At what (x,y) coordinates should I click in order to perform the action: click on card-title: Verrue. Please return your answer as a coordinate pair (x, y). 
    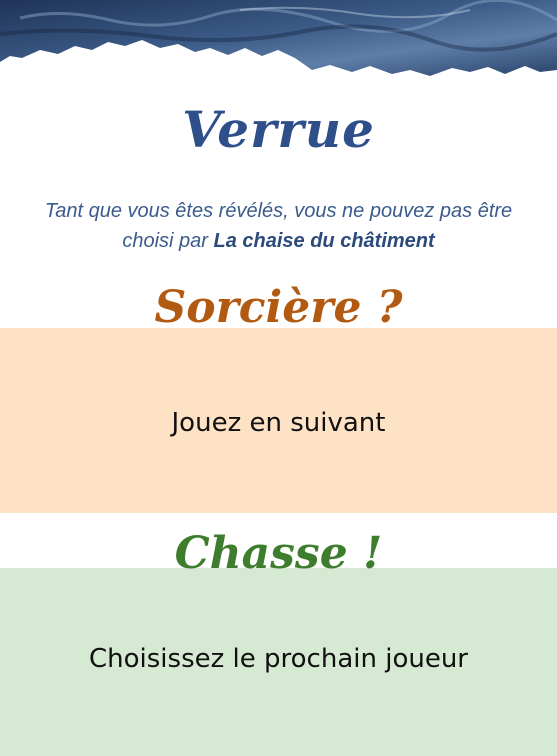
    Looking at the image, I should click on (278, 129).